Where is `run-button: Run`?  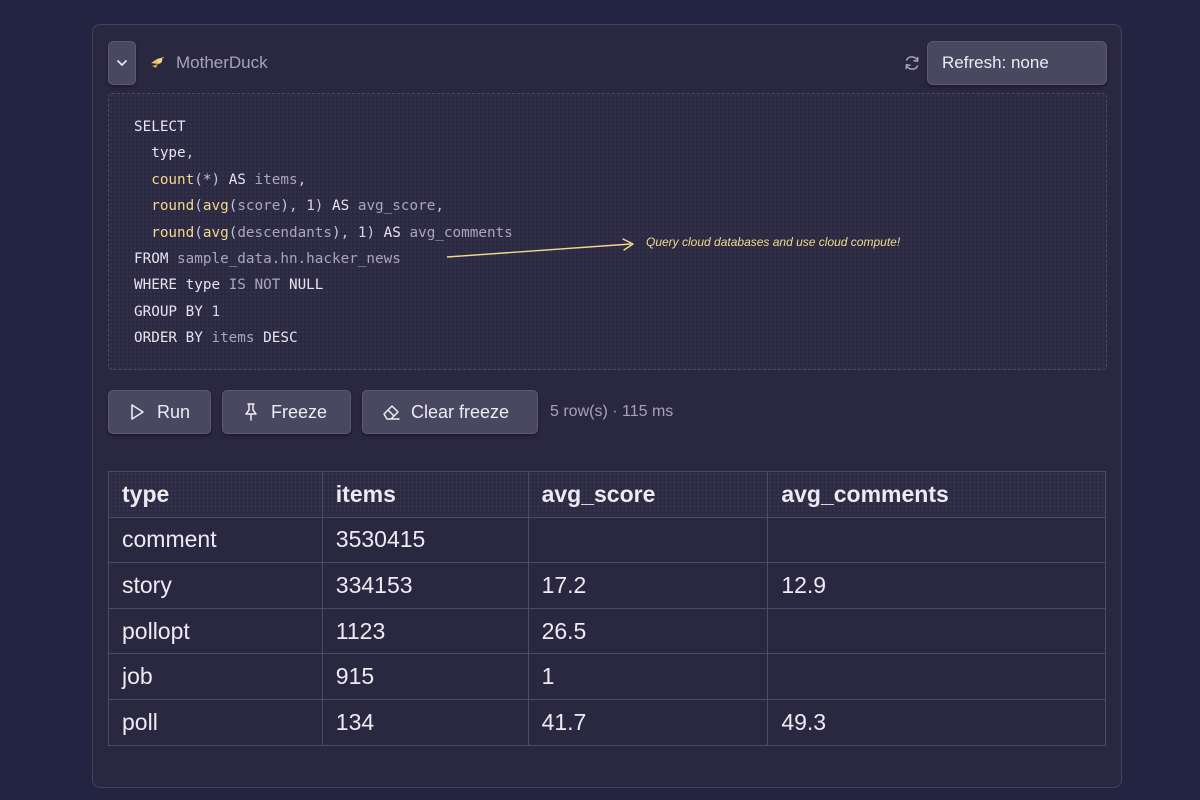
run-button: Run is located at coordinates (159, 412).